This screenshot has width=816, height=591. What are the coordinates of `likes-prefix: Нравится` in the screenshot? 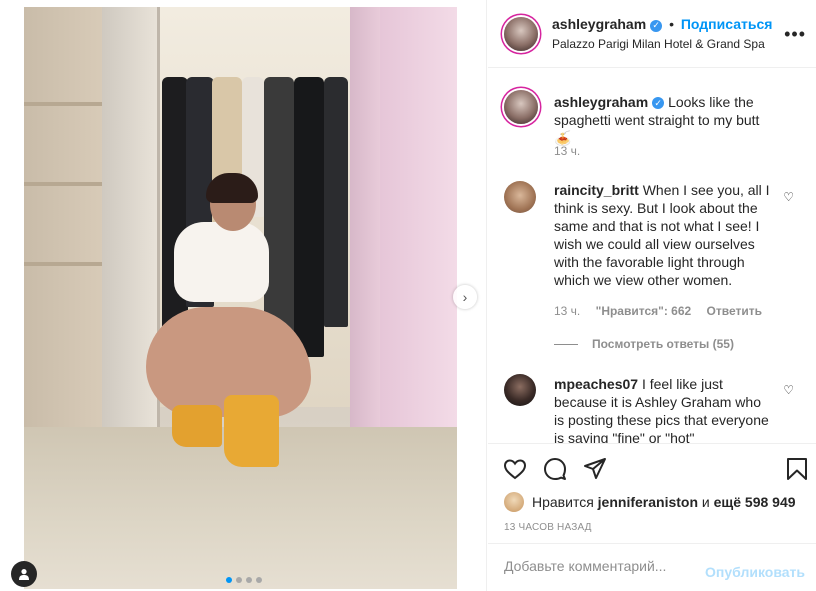 It's located at (563, 502).